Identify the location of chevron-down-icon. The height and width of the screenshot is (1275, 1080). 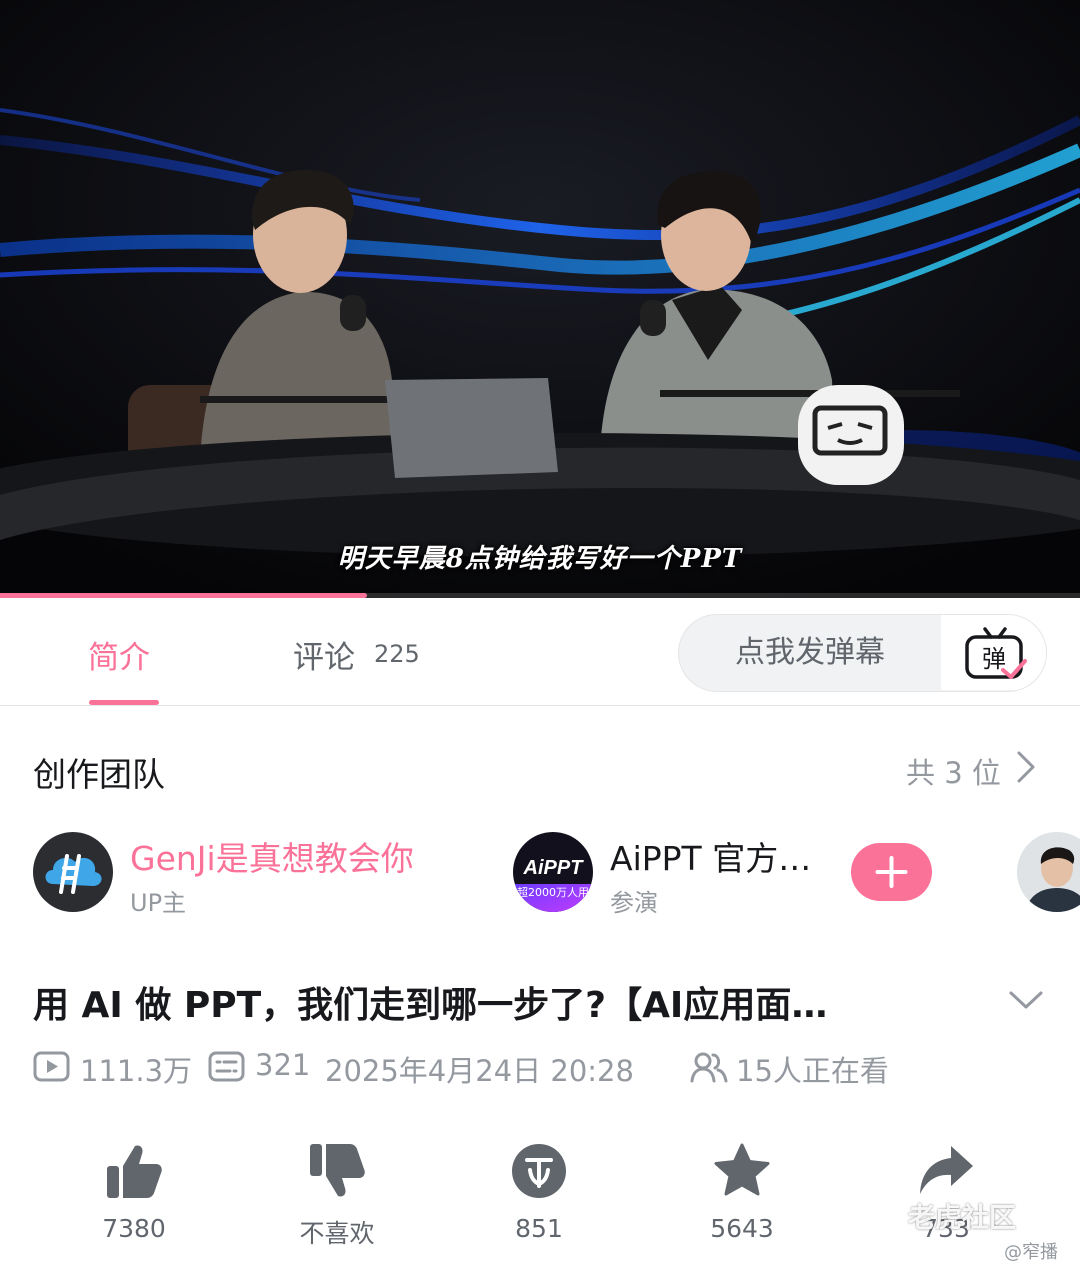
(1026, 1000).